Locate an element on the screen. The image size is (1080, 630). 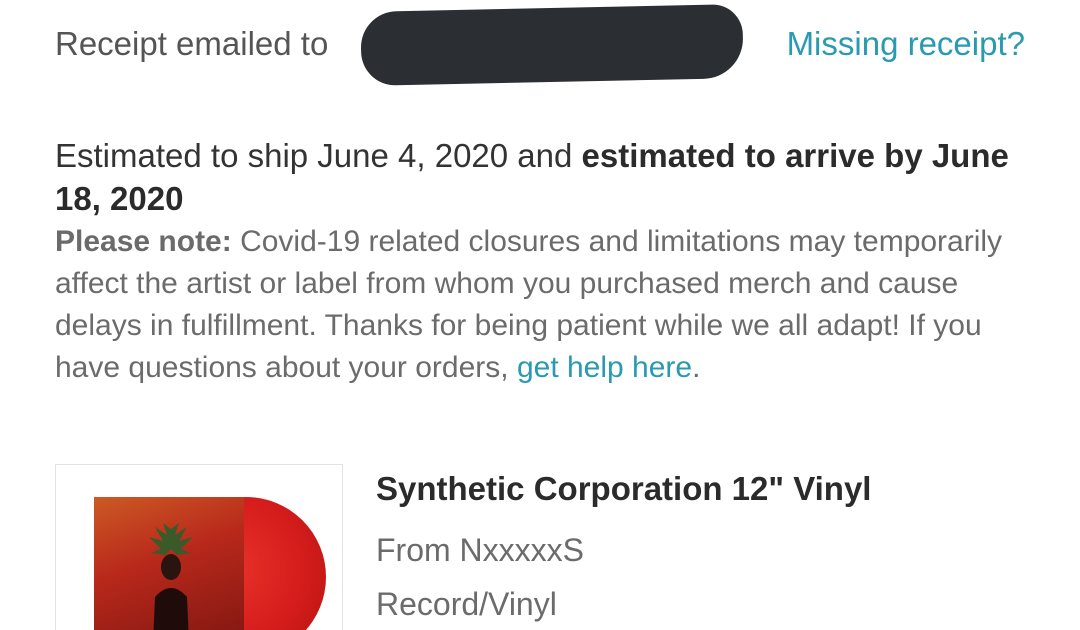
missing-receipt-link: Missing receipt? is located at coordinates (906, 44).